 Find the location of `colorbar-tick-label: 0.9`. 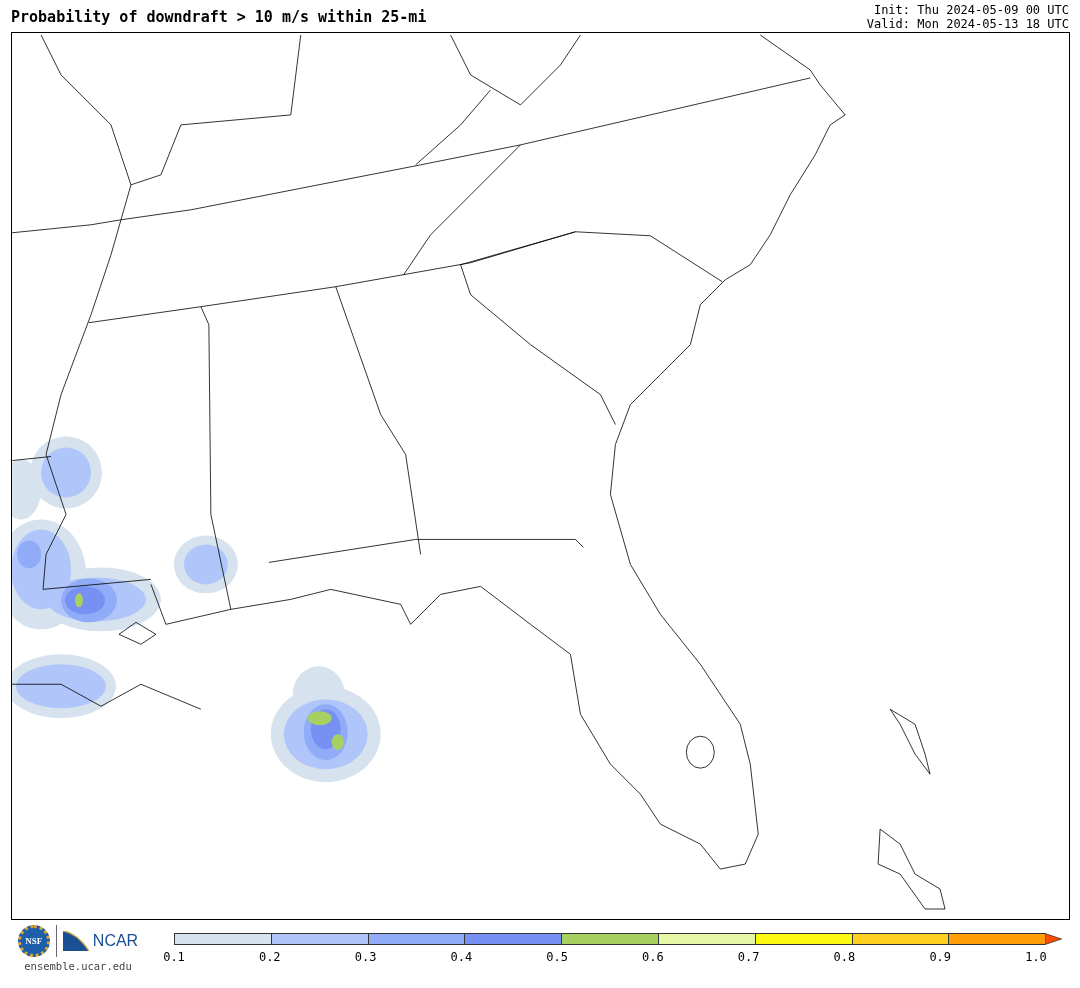

colorbar-tick-label: 0.9 is located at coordinates (940, 957).